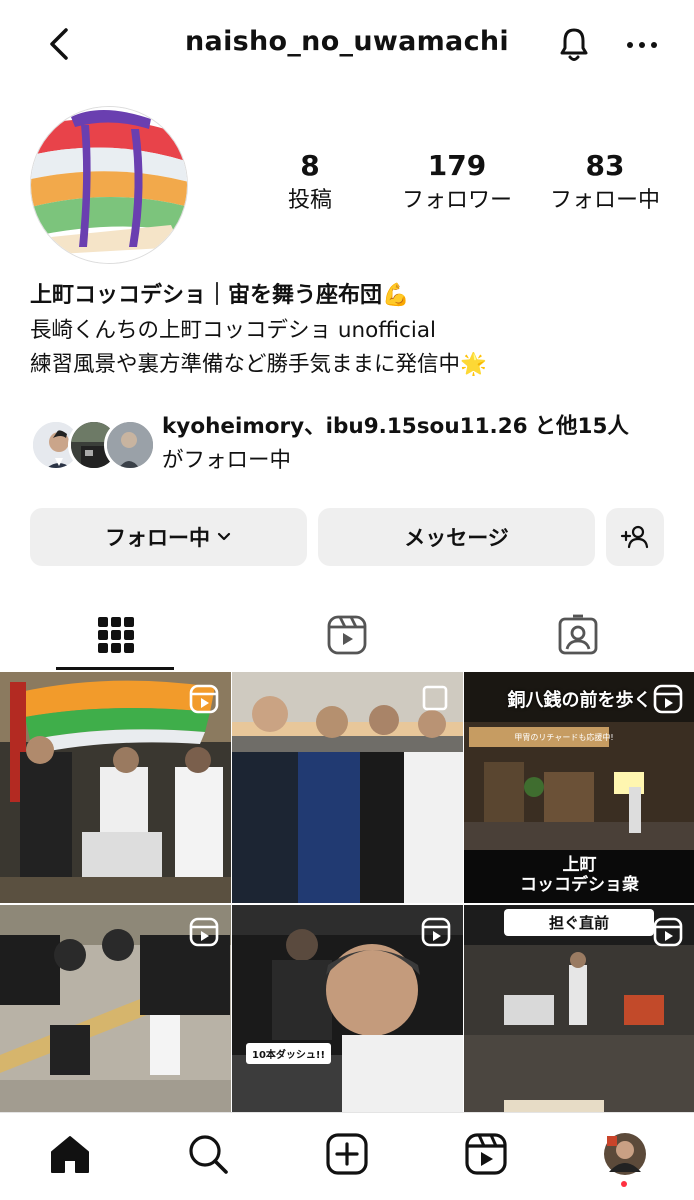  I want to click on nav-create, so click(347, 1154).